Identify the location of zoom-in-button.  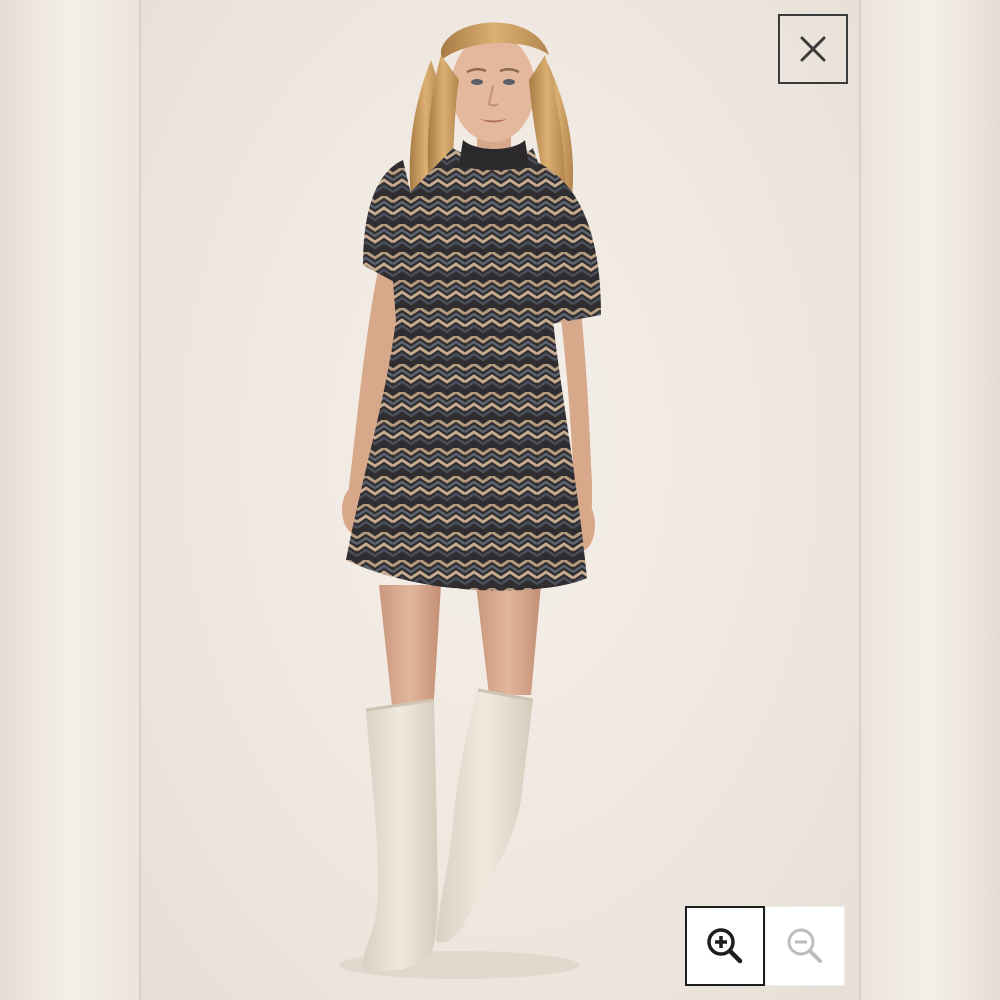
(725, 946).